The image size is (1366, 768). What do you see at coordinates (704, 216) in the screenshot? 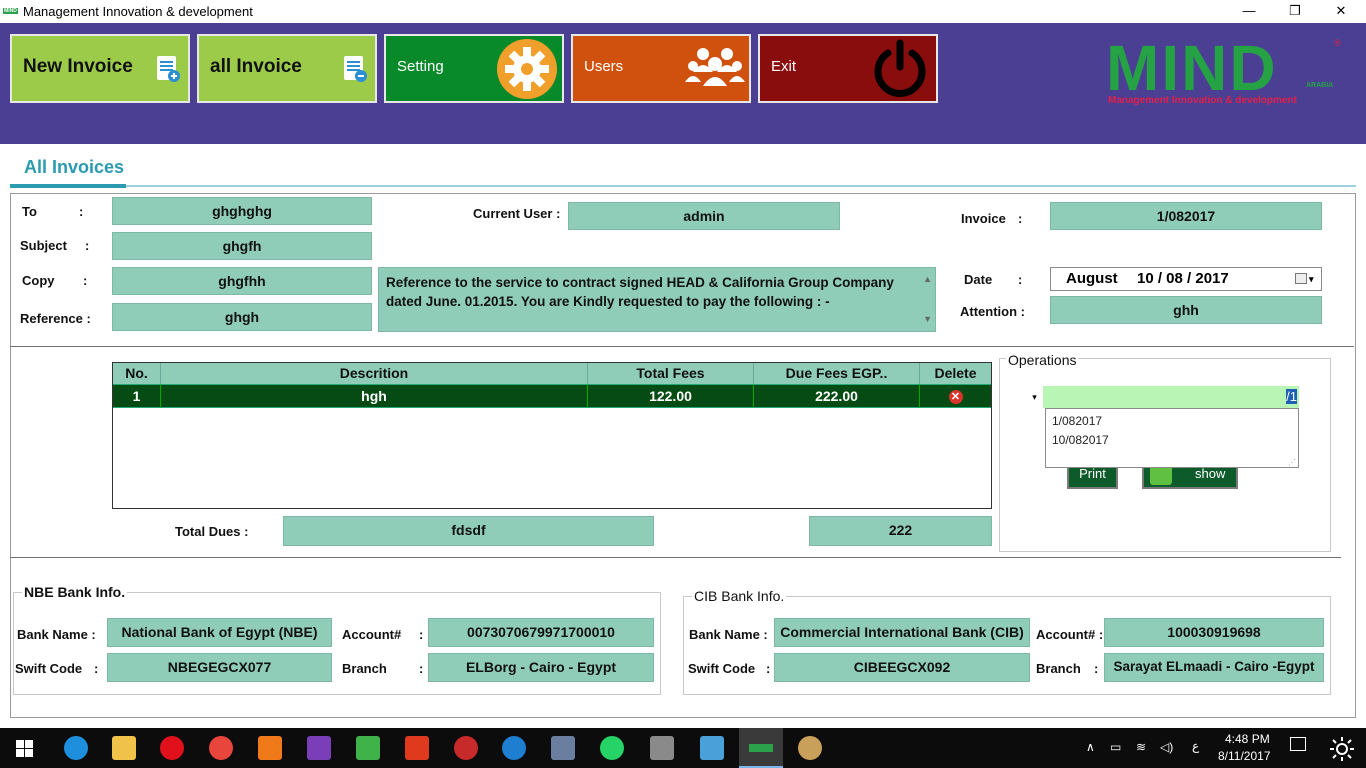
I see `current-user-field: admin` at bounding box center [704, 216].